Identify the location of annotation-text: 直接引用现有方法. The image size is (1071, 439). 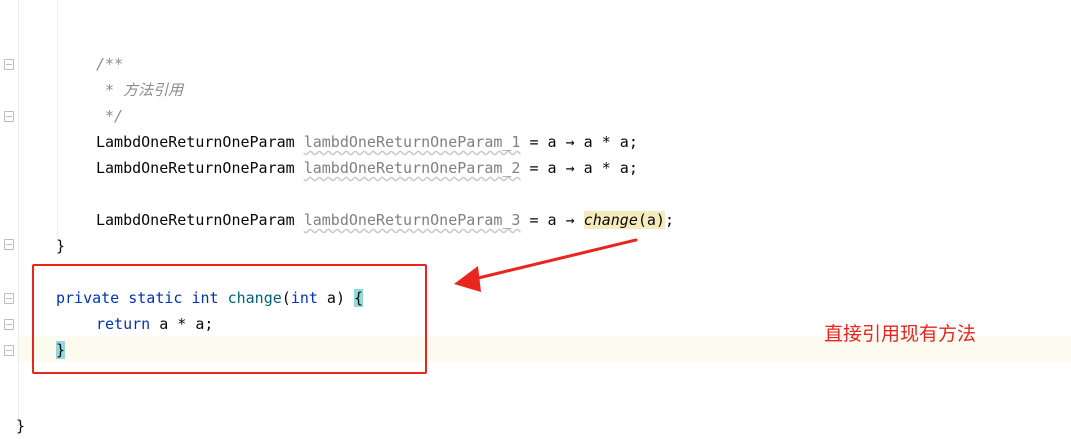
(900, 334).